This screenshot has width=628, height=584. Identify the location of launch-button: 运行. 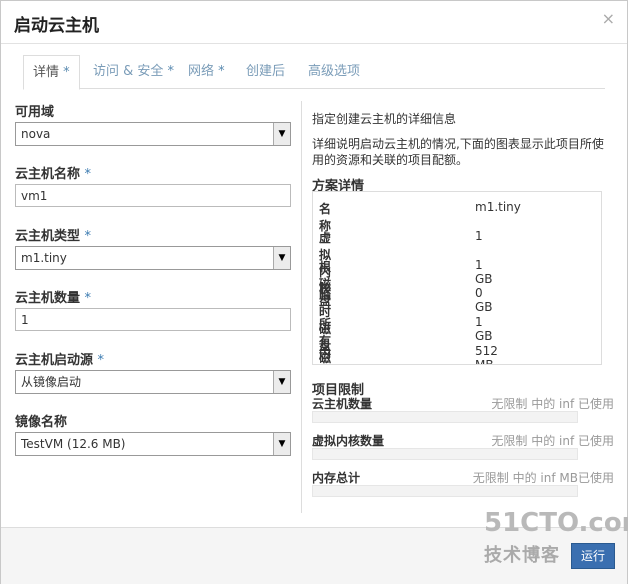
(593, 556).